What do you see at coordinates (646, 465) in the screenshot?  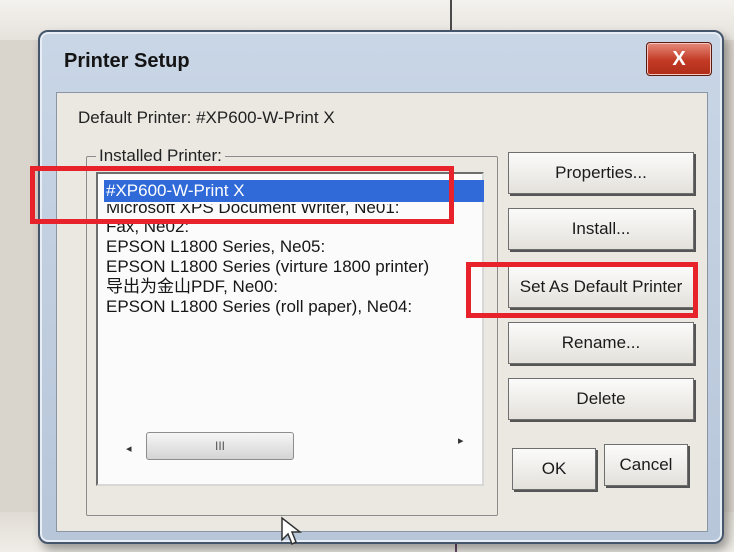 I see `cancel-button: Cancel` at bounding box center [646, 465].